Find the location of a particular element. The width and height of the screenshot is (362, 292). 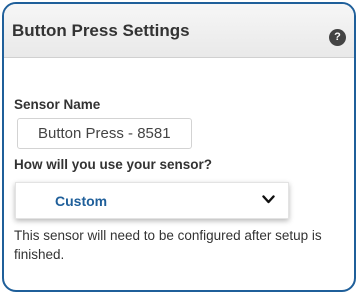

sensor-name-input is located at coordinates (104, 133).